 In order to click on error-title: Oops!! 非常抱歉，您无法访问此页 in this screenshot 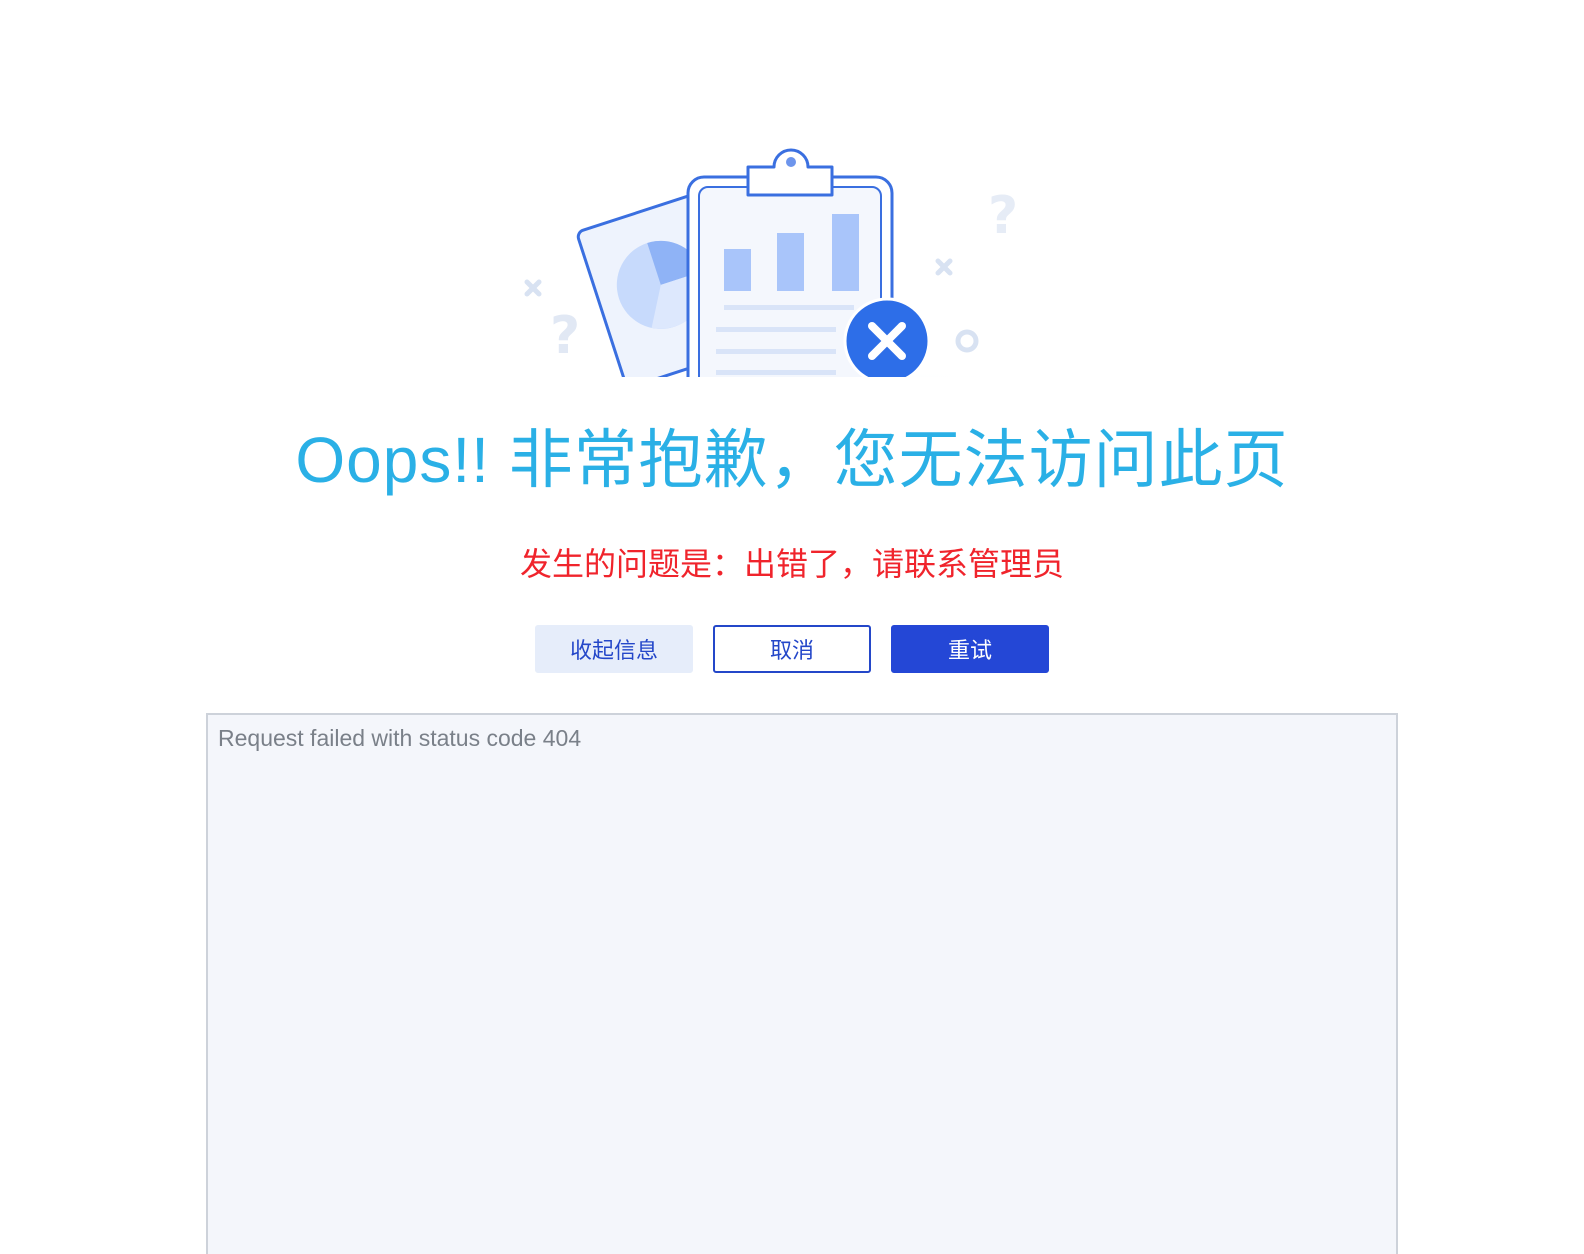, I will do `click(792, 460)`.